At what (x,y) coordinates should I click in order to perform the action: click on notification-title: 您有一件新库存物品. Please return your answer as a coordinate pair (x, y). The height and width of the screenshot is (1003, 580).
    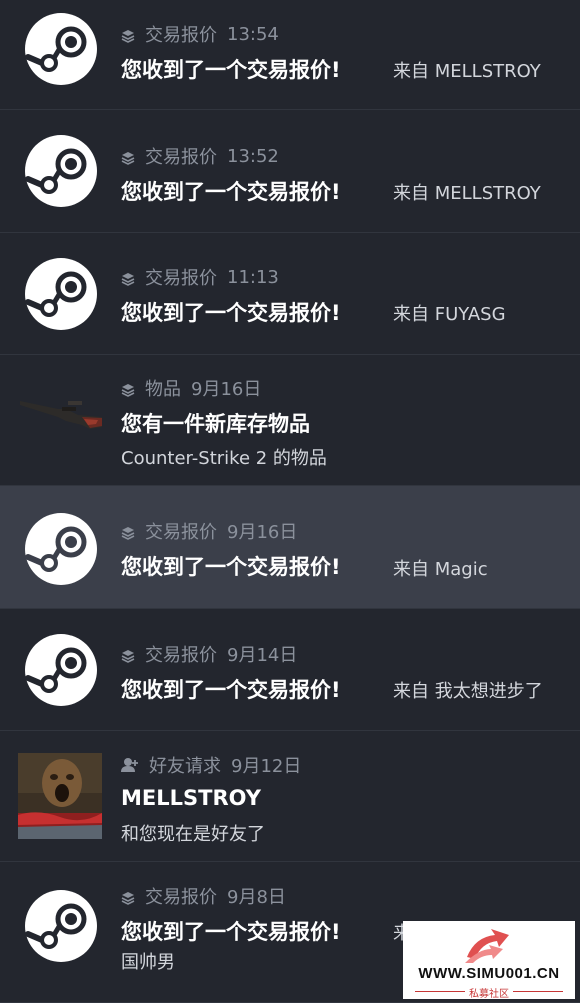
    Looking at the image, I should click on (215, 424).